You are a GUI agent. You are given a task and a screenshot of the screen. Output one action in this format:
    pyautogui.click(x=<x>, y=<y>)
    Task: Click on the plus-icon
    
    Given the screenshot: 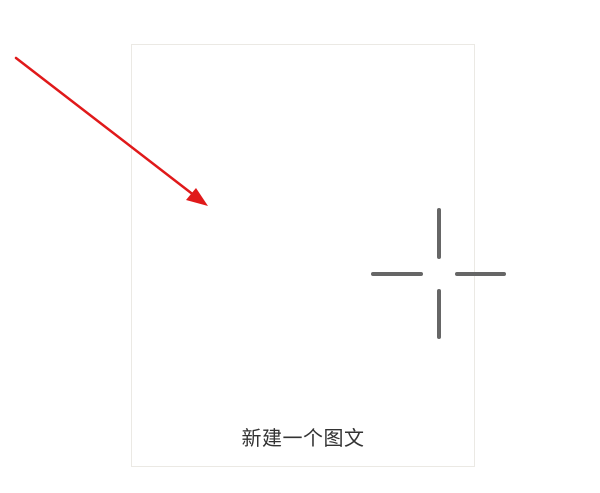 What is the action you would take?
    pyautogui.click(x=438, y=273)
    